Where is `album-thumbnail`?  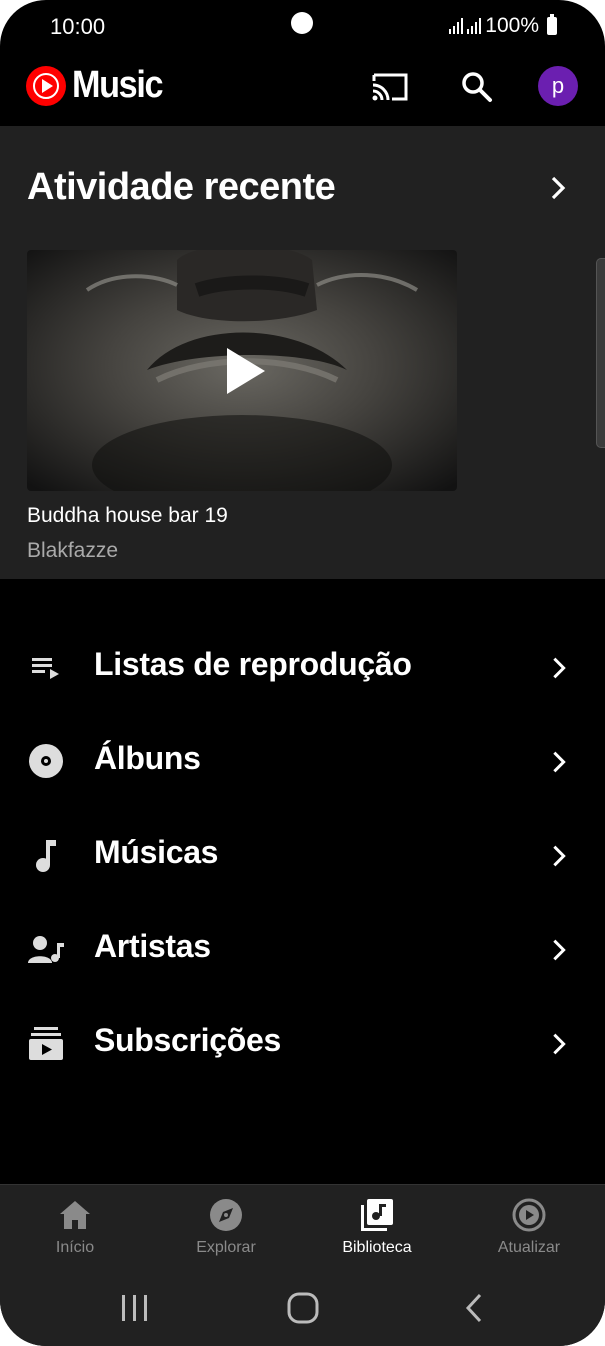
album-thumbnail is located at coordinates (242, 370).